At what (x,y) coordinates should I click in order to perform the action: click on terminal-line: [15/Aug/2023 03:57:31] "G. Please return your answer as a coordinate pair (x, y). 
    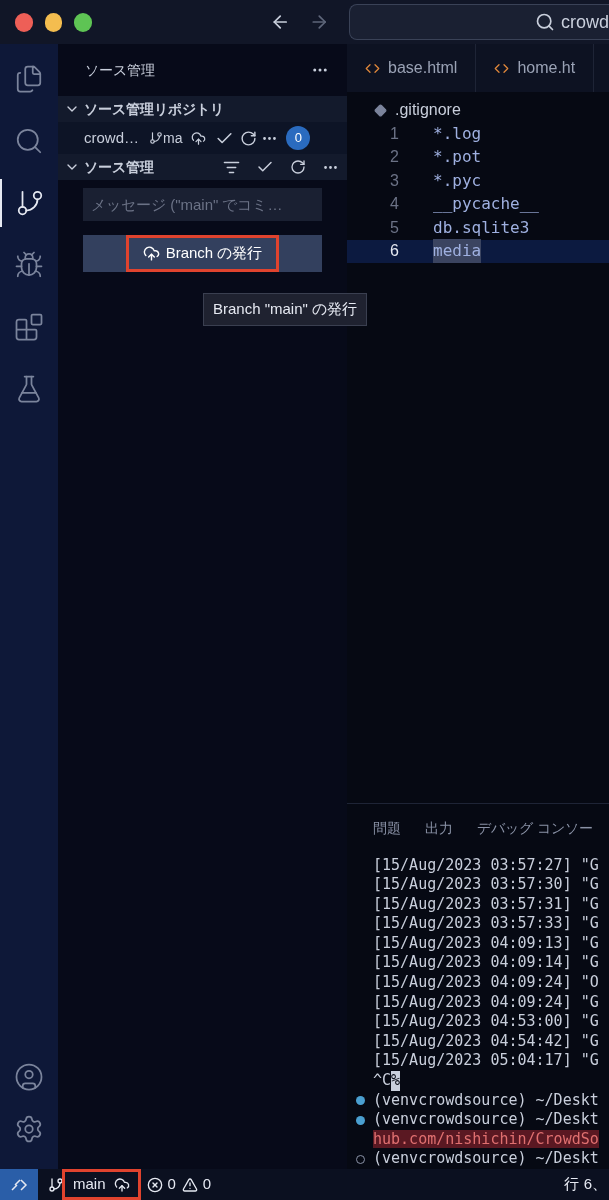
    Looking at the image, I should click on (486, 903).